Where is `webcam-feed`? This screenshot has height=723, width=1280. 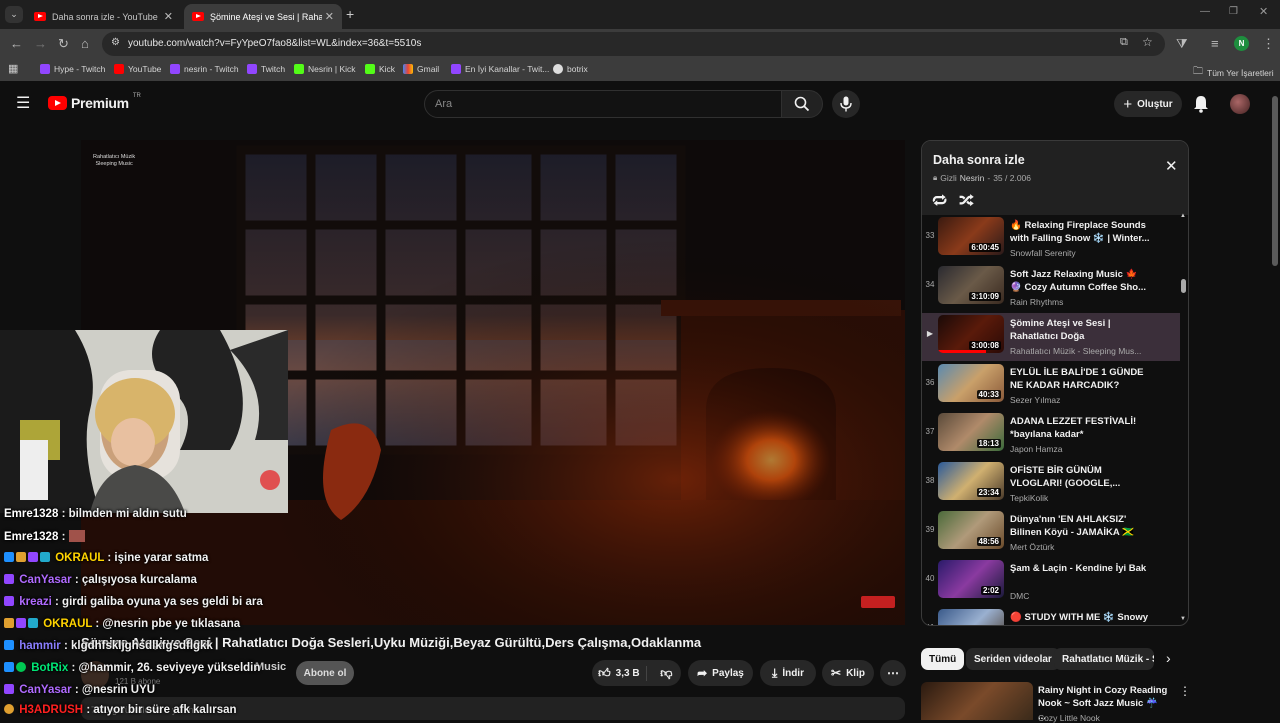
webcam-feed is located at coordinates (144, 421).